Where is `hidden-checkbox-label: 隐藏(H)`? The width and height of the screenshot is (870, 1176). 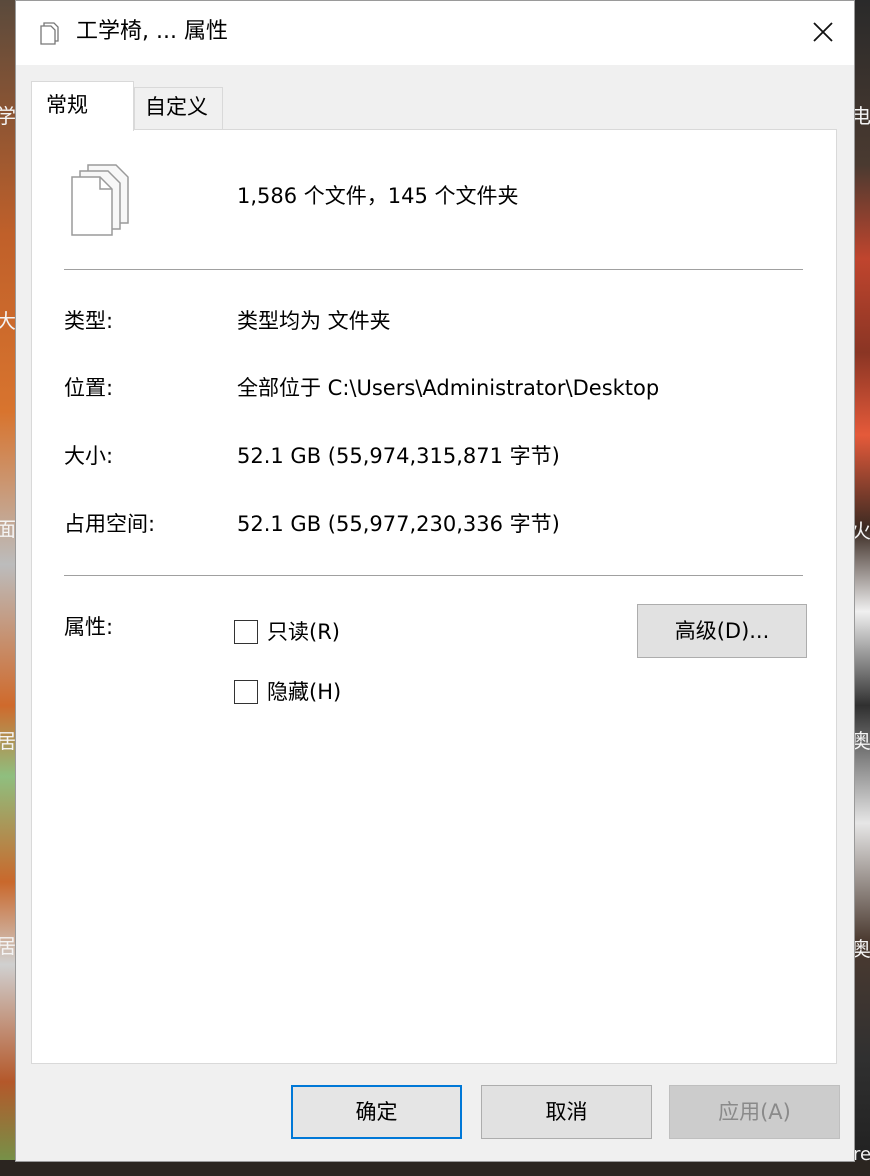
hidden-checkbox-label: 隐藏(H) is located at coordinates (304, 692).